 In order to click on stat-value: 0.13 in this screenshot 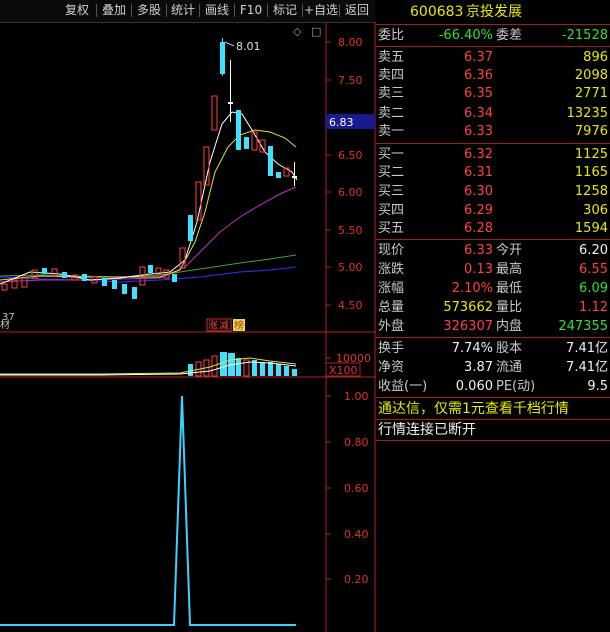, I will do `click(478, 269)`.